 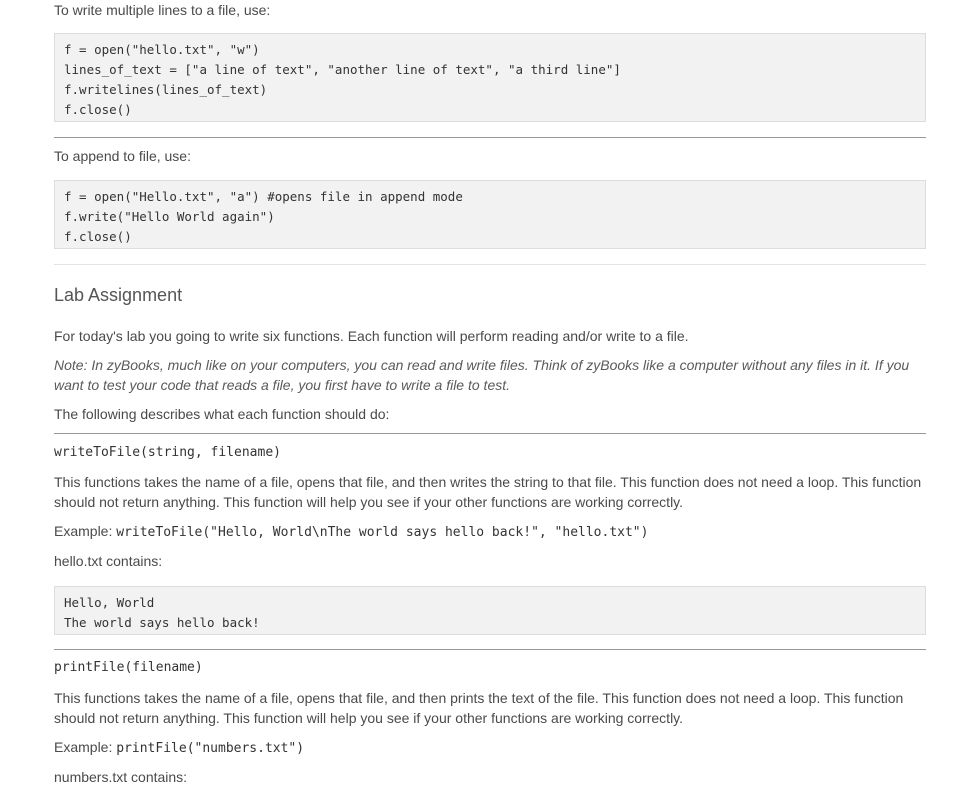 What do you see at coordinates (210, 748) in the screenshot?
I see `example-code: printFile("numbers.txt")` at bounding box center [210, 748].